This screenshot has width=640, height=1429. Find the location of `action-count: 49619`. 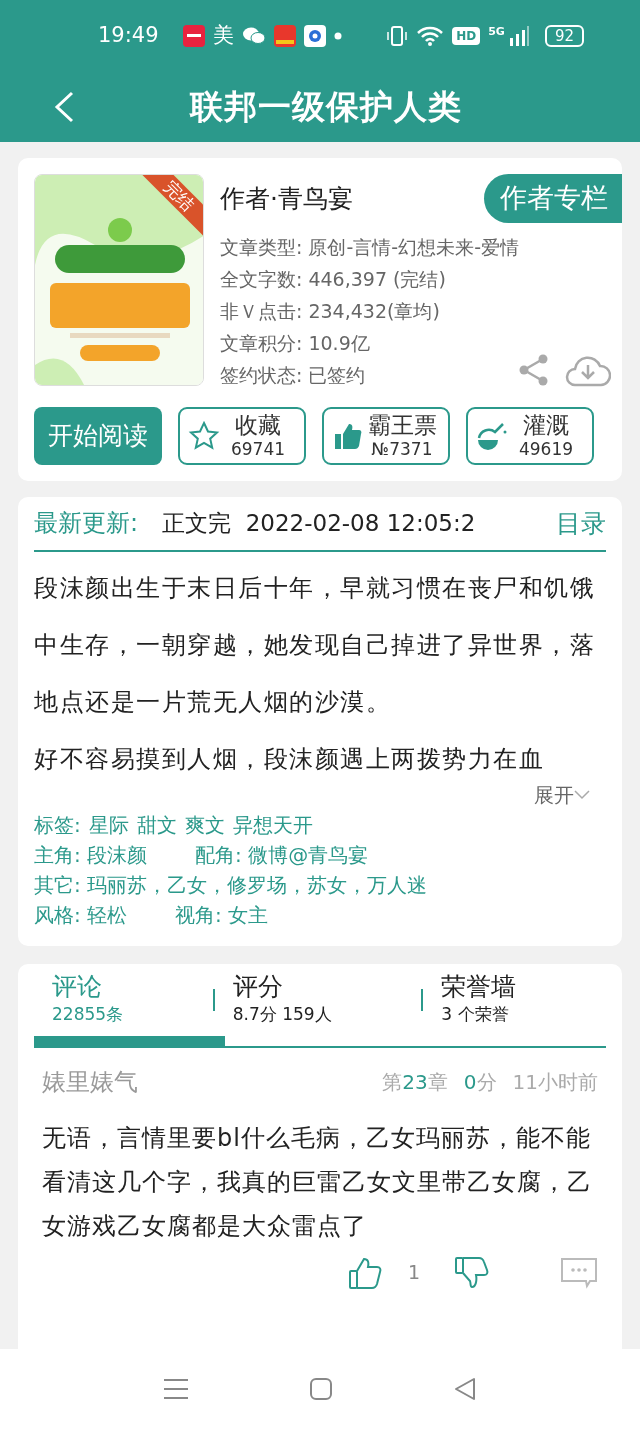

action-count: 49619 is located at coordinates (546, 448).